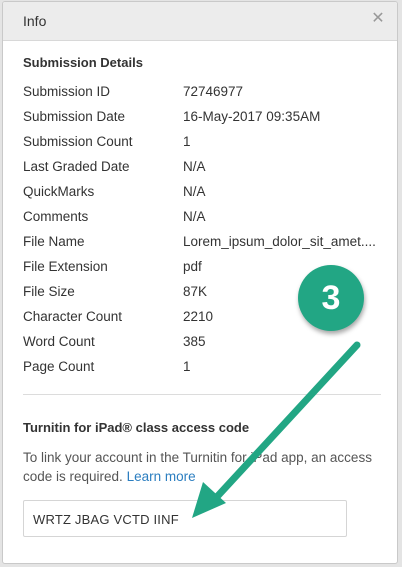 The width and height of the screenshot is (402, 567). I want to click on detail-value: 72746977, so click(213, 91).